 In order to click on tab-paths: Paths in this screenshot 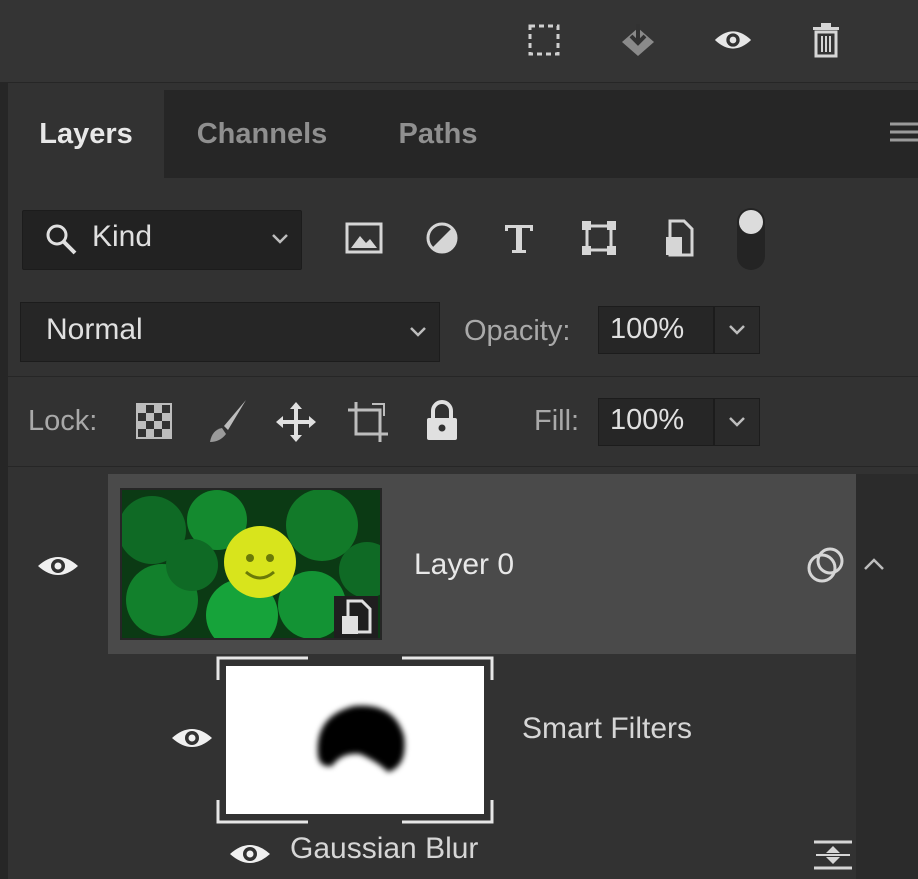, I will do `click(438, 134)`.